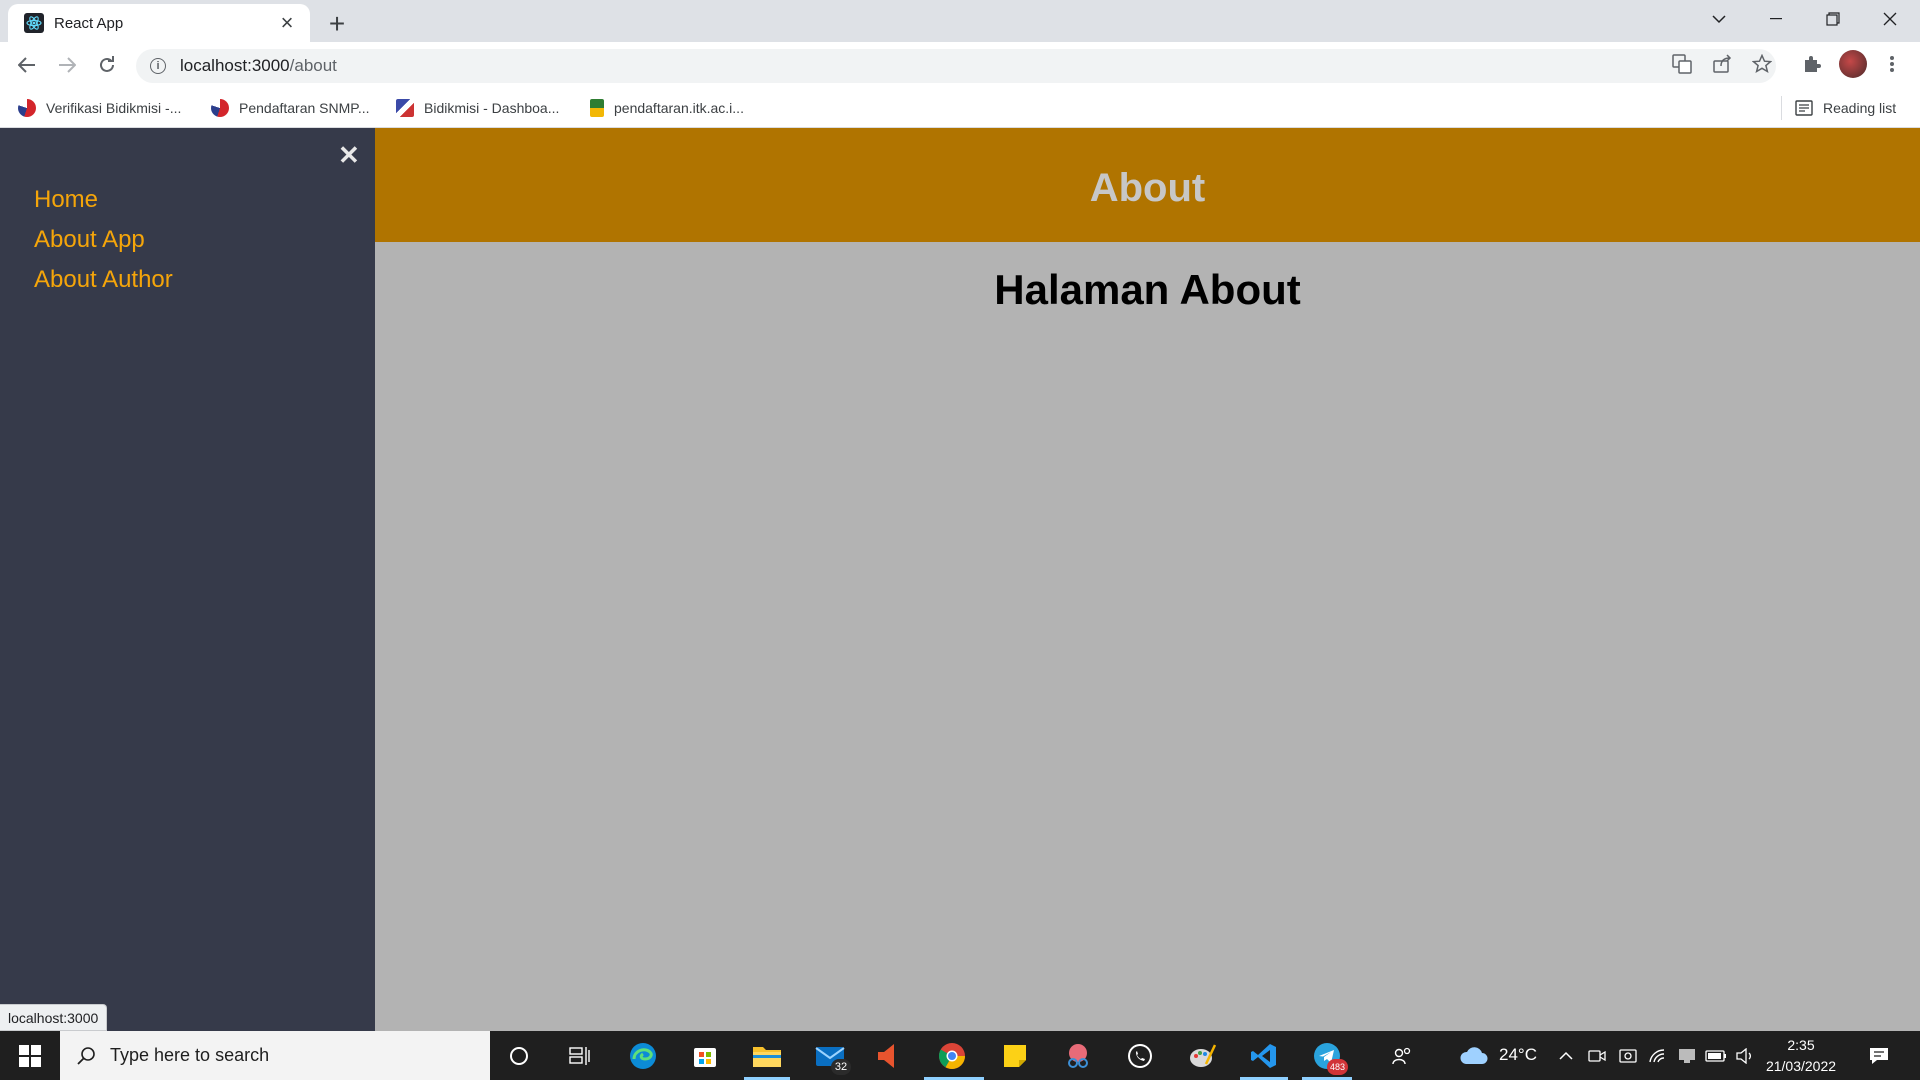  Describe the element at coordinates (1801, 1056) in the screenshot. I see `taskbar-clock: 2:35 21/03/2022` at that location.